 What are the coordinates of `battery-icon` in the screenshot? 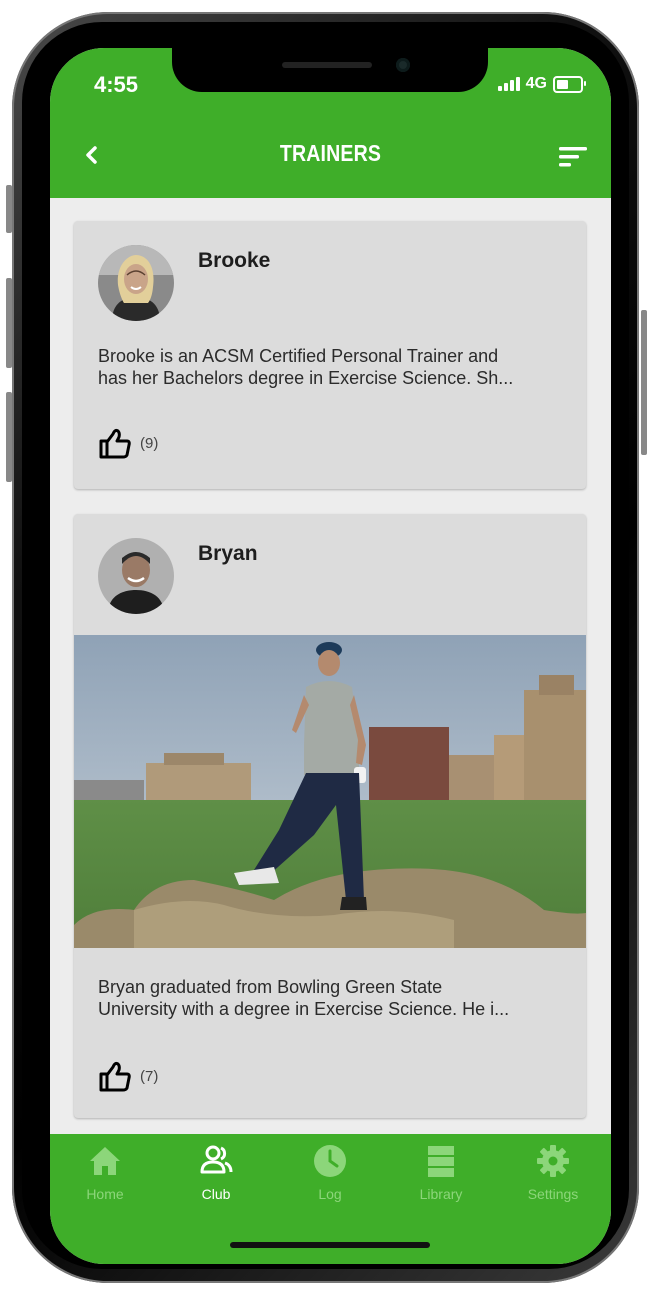 It's located at (569, 84).